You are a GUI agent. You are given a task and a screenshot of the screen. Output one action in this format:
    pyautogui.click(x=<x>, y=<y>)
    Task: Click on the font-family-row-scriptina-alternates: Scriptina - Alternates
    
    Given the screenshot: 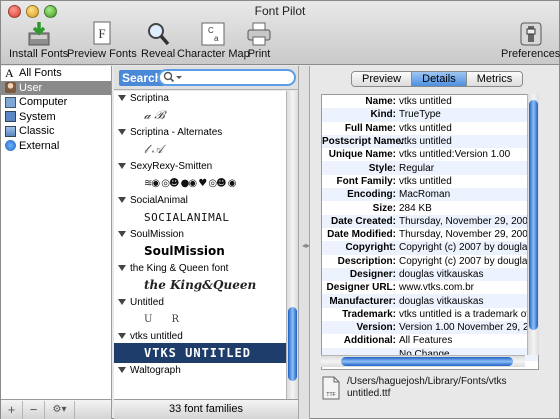 What is the action you would take?
    pyautogui.click(x=200, y=132)
    